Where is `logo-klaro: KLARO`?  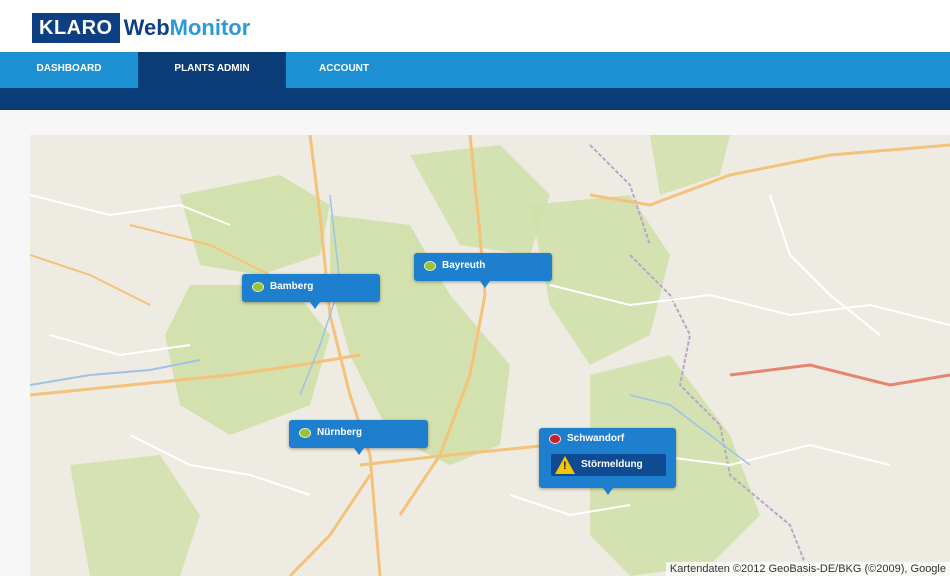
logo-klaro: KLARO is located at coordinates (76, 28).